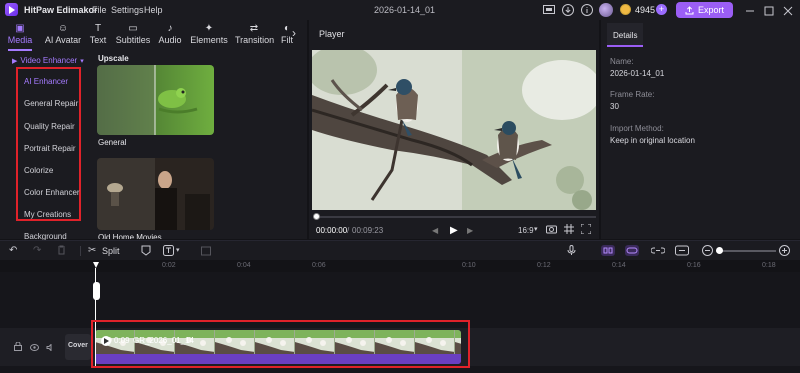  What do you see at coordinates (111, 251) in the screenshot?
I see `split-button: Split` at bounding box center [111, 251].